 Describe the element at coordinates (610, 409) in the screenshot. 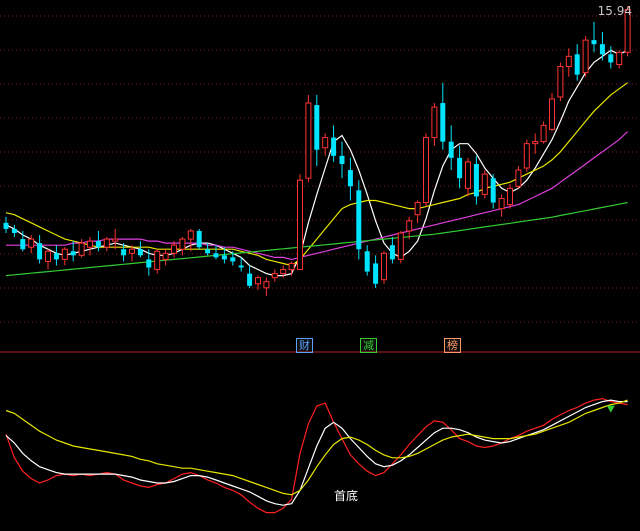

I see `down-arrow-shape` at that location.